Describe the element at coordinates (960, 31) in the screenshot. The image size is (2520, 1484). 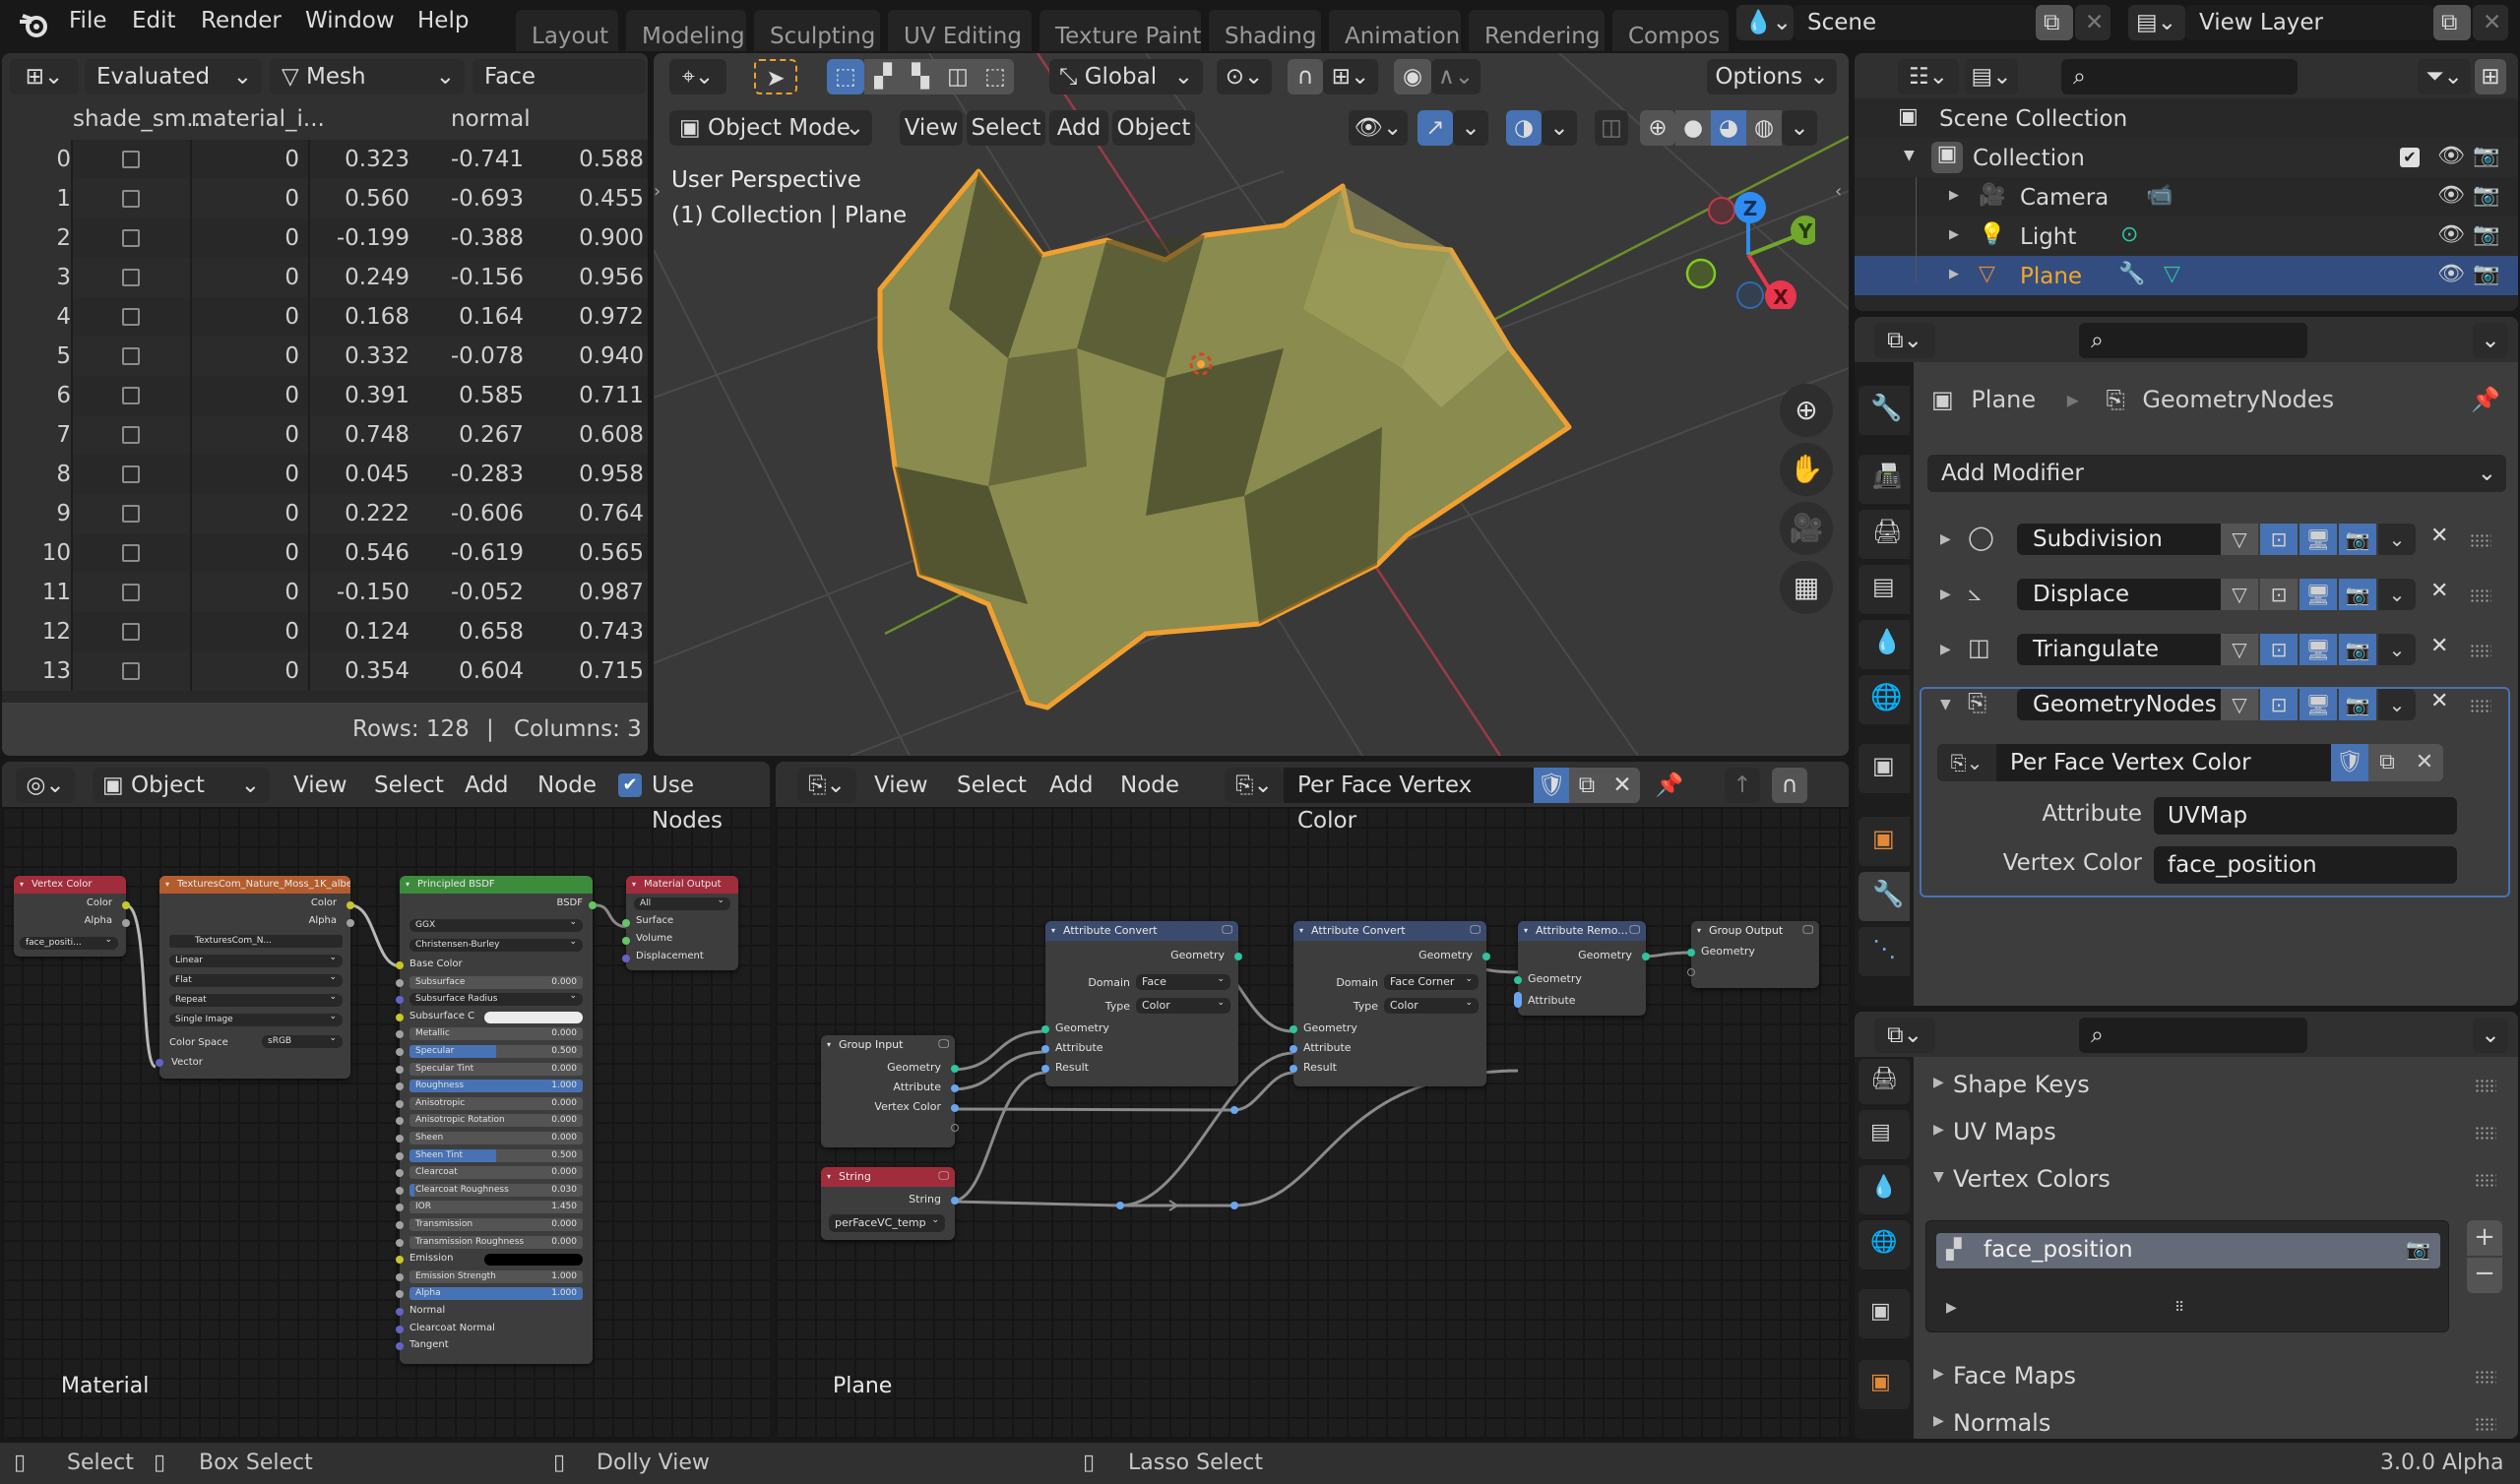
I see `tab-uv-editing: UV Editing` at that location.